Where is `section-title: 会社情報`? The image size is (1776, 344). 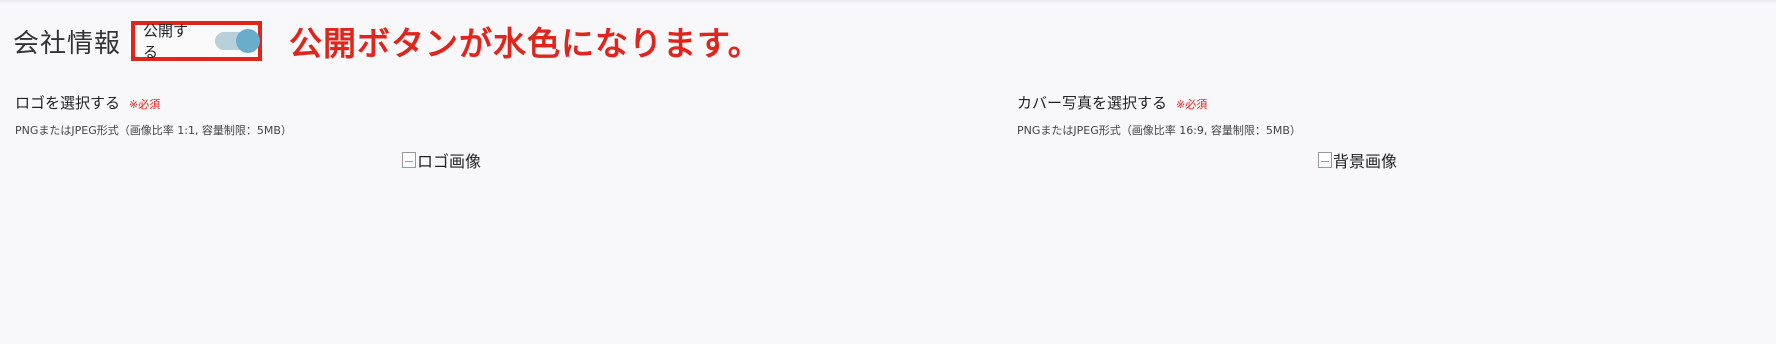
section-title: 会社情報 is located at coordinates (67, 43).